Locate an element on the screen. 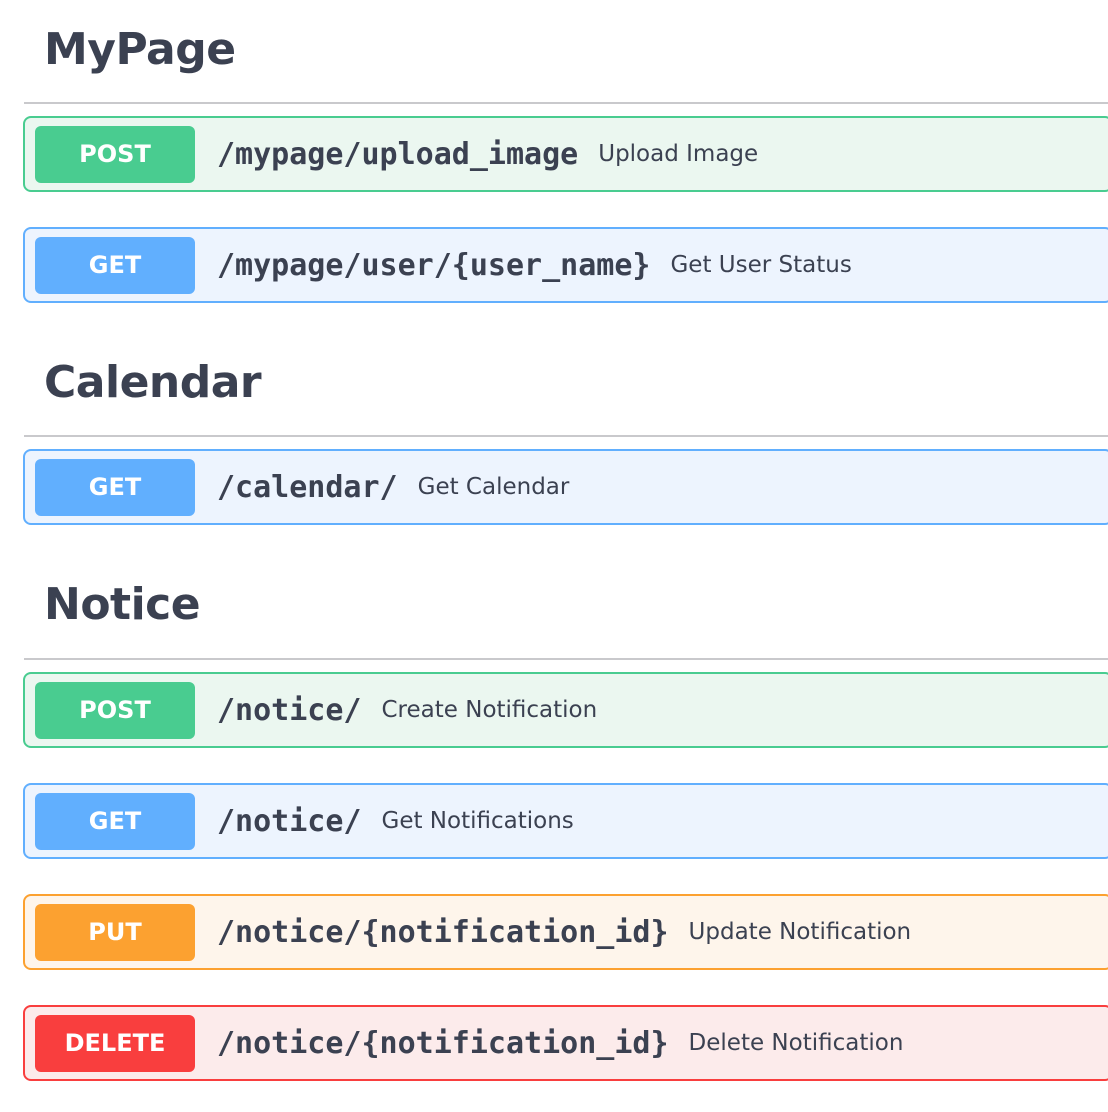 The height and width of the screenshot is (1112, 1108). section-title-notice: Notice is located at coordinates (122, 605).